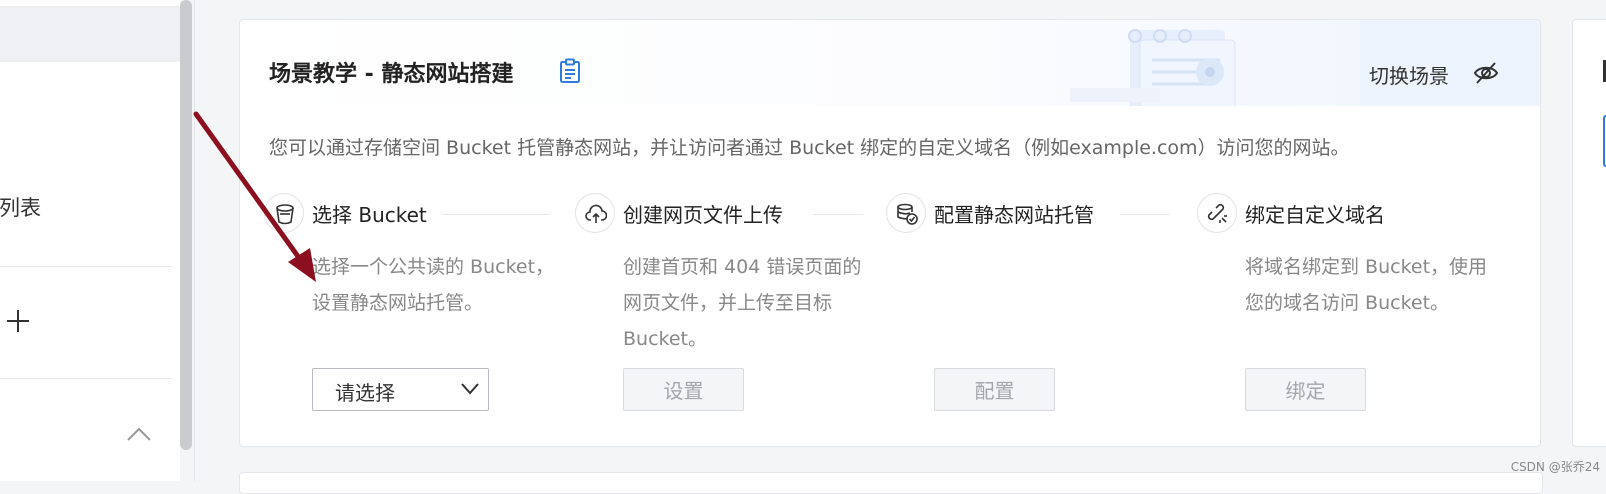  Describe the element at coordinates (742, 303) in the screenshot. I see `step-description: 创建首页和 404 错误页面的网页文件，并上传至目标 Bucket。` at that location.